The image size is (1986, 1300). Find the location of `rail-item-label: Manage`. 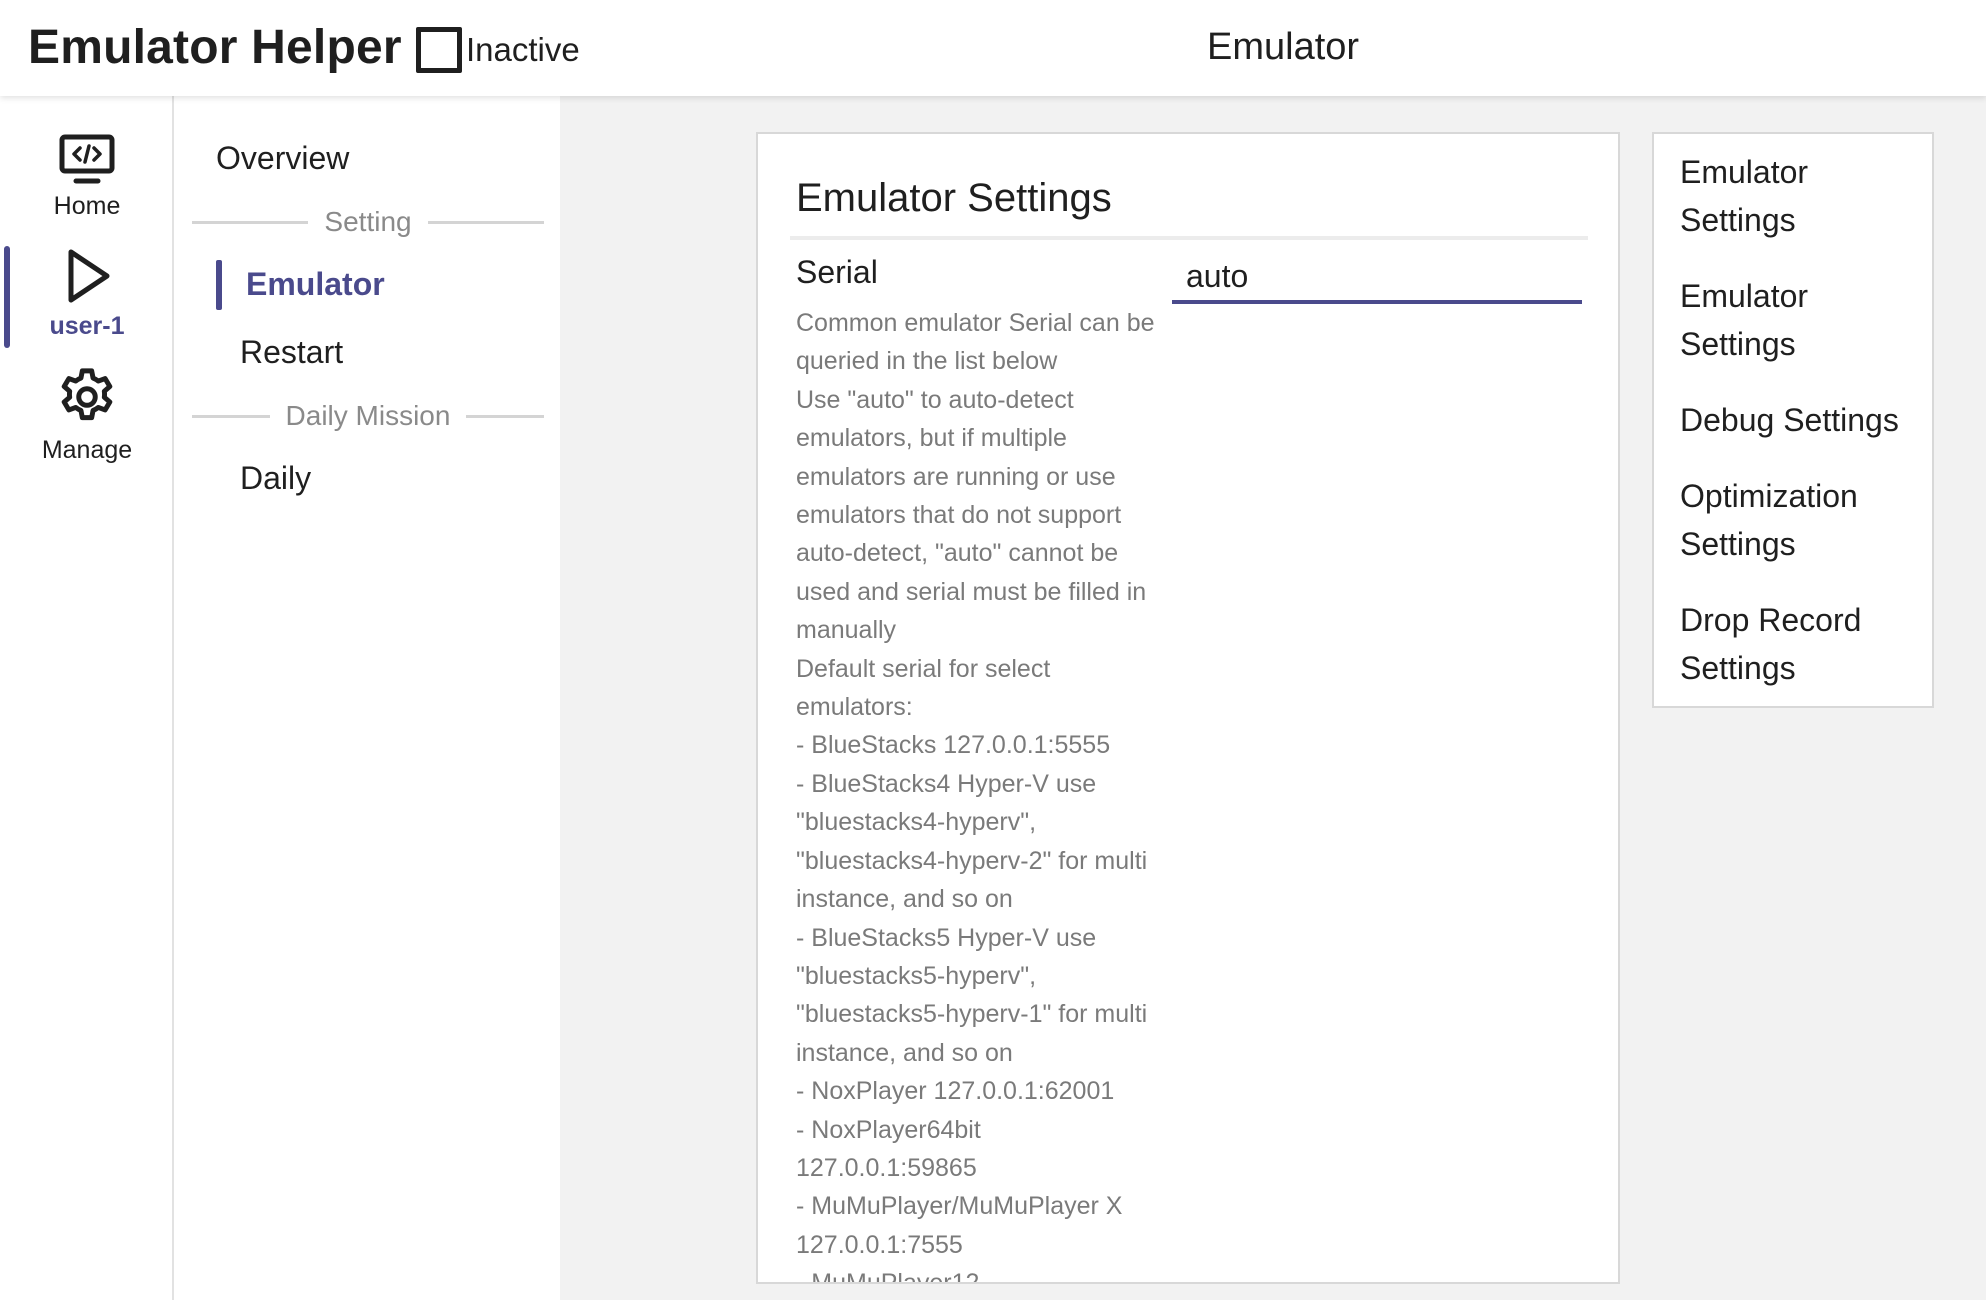

rail-item-label: Manage is located at coordinates (87, 450).